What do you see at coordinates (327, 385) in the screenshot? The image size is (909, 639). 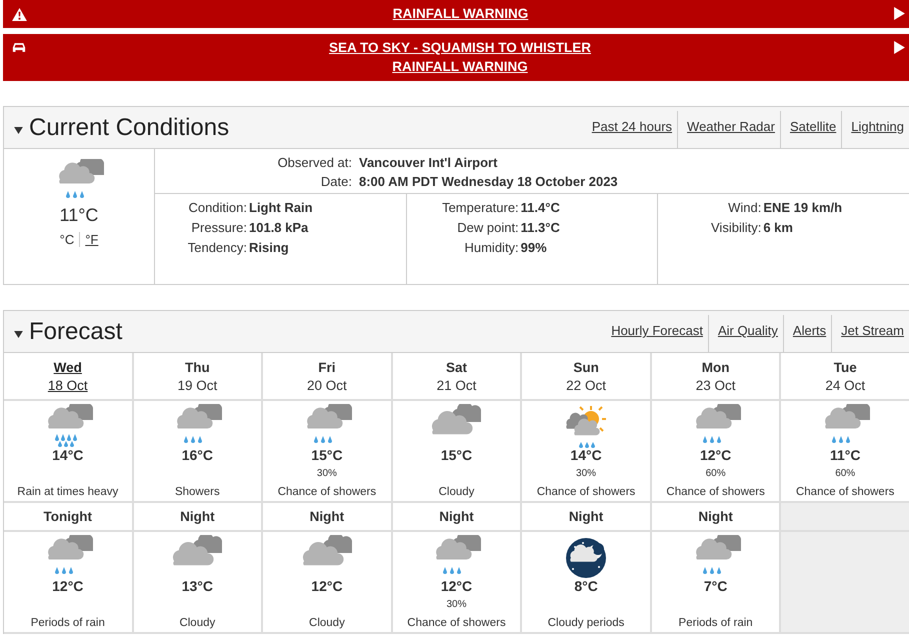 I see `day-date: 20 Oct` at bounding box center [327, 385].